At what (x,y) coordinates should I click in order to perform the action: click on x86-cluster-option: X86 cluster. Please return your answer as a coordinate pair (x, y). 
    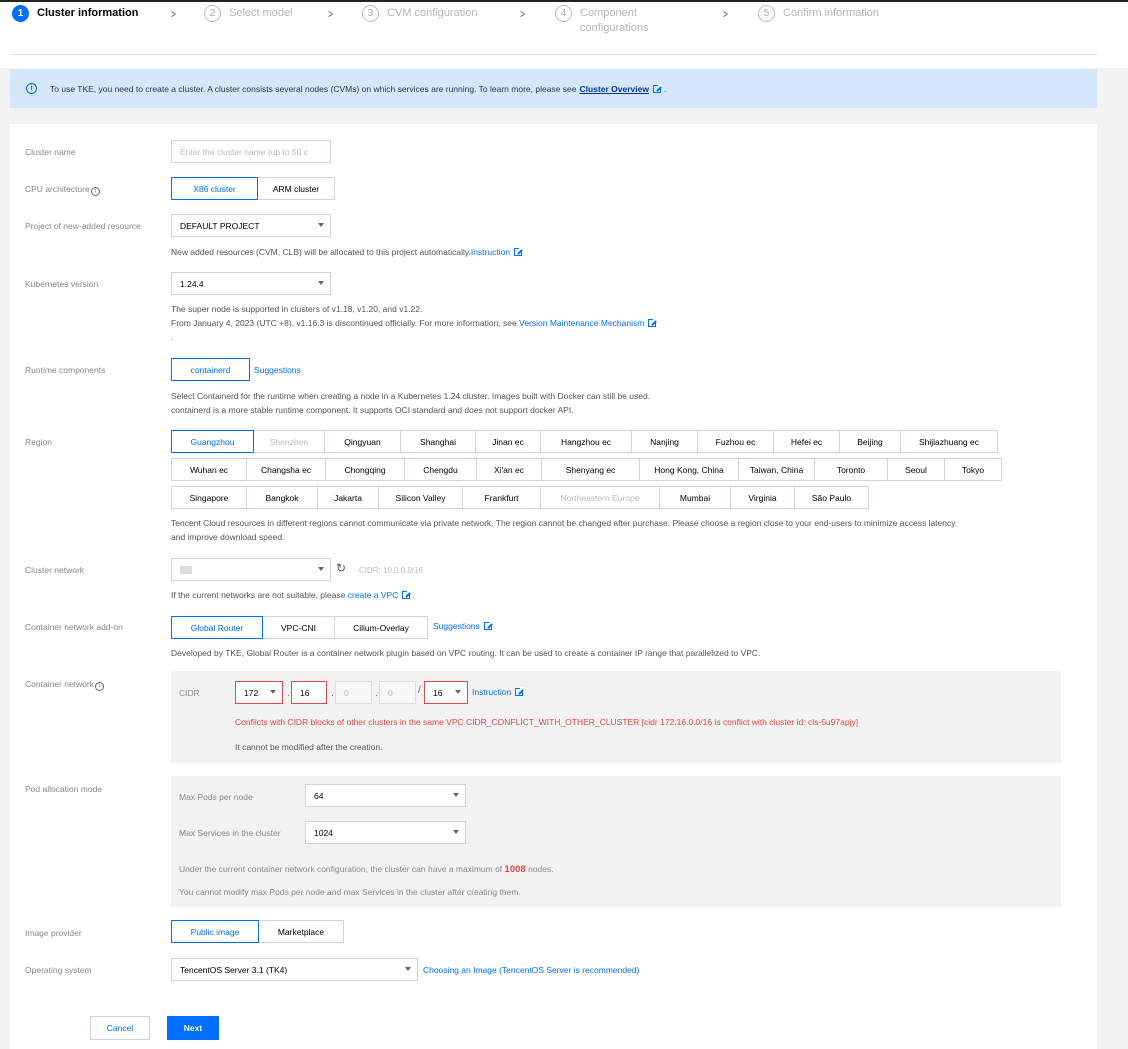
    Looking at the image, I should click on (214, 188).